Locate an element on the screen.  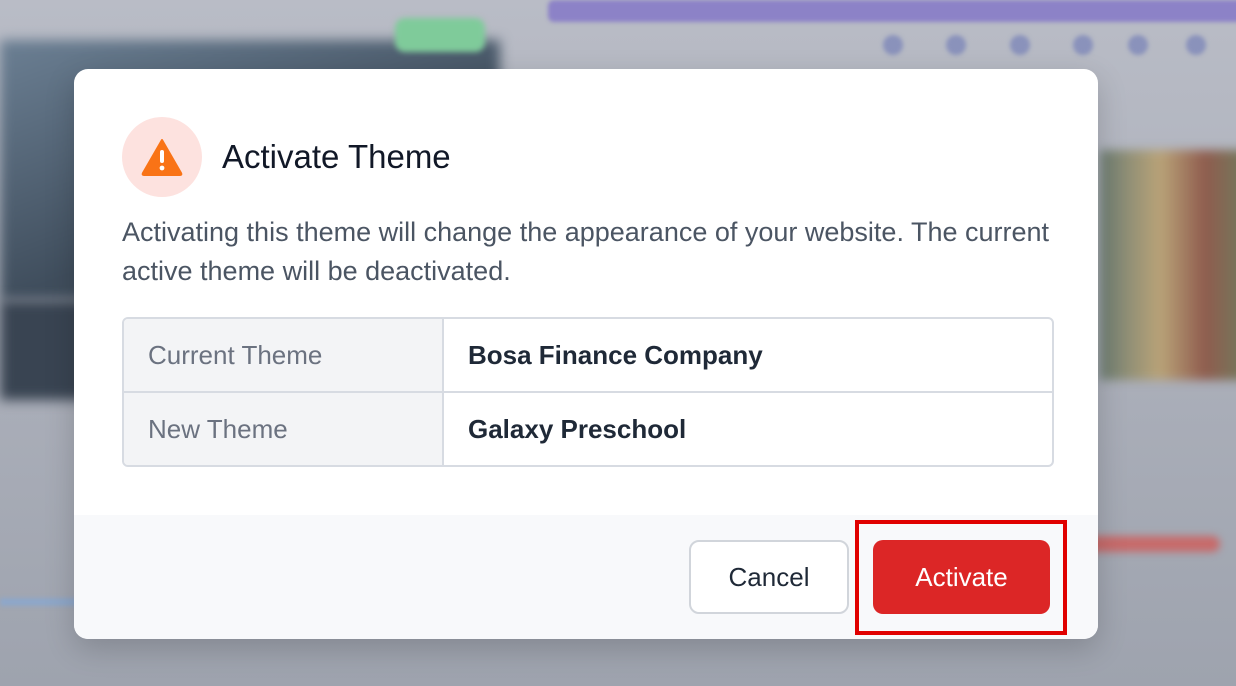
table-row: Current Theme Bosa Finance Company is located at coordinates (588, 355).